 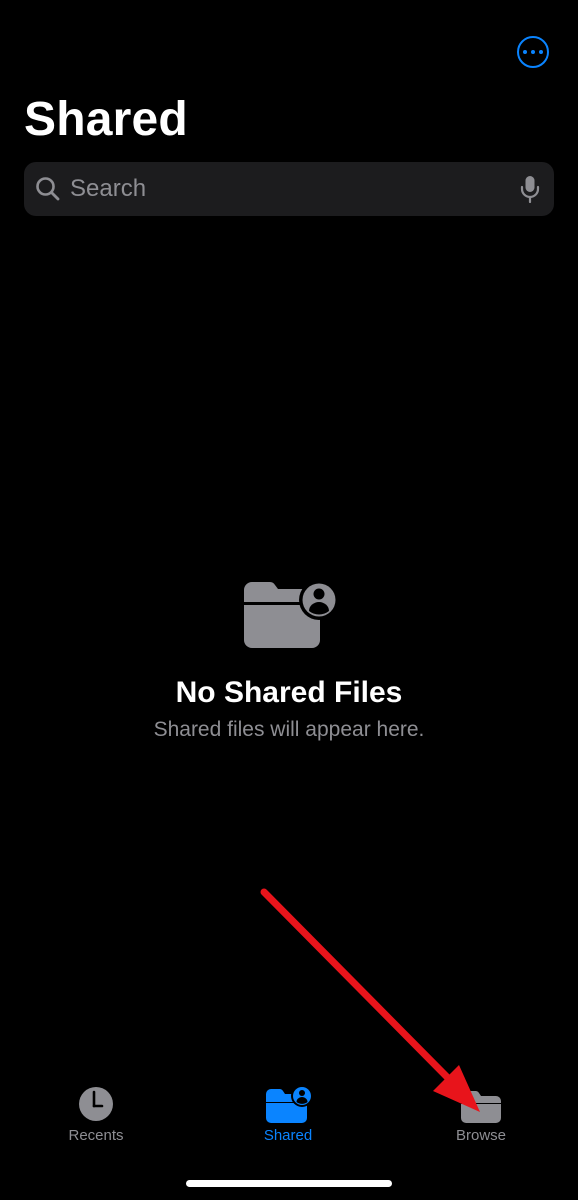 What do you see at coordinates (289, 692) in the screenshot?
I see `empty-state-title: No Shared Files` at bounding box center [289, 692].